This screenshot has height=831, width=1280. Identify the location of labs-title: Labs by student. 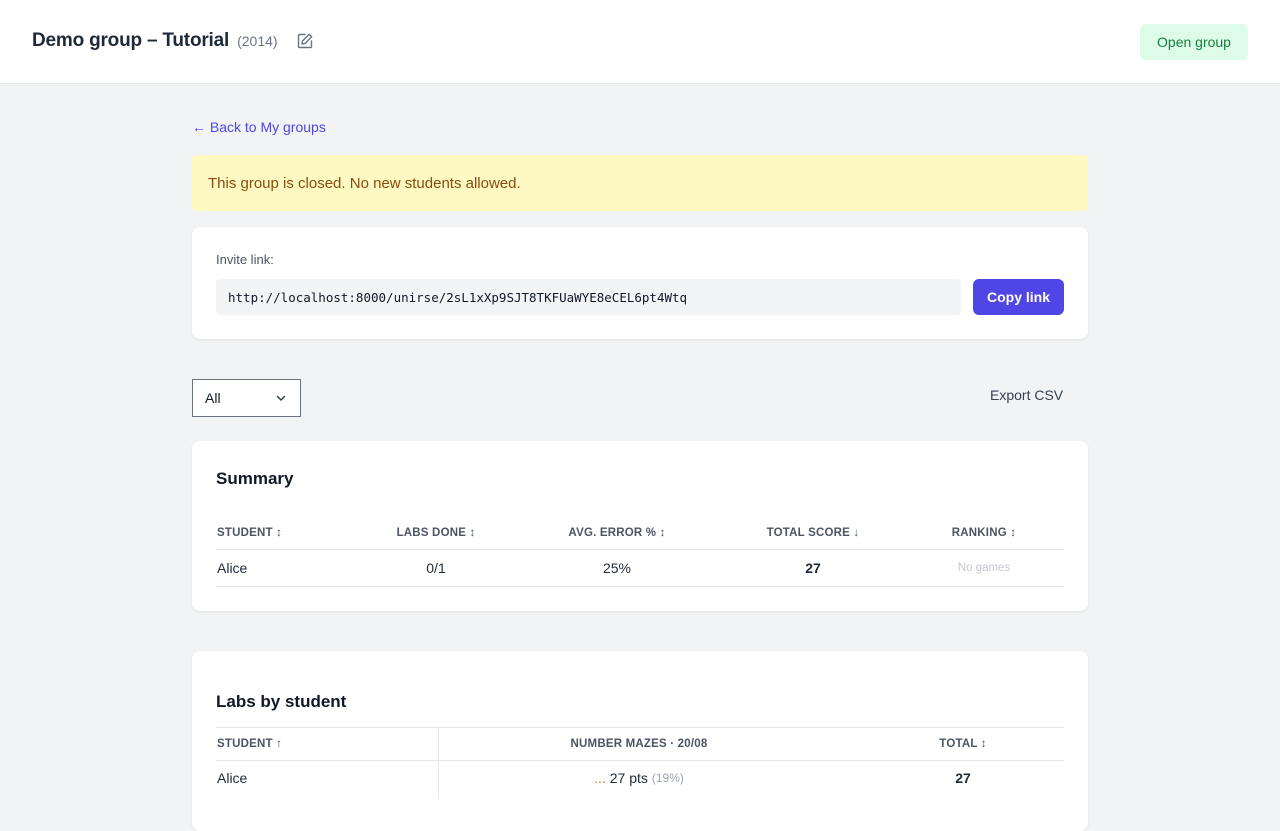
(281, 701).